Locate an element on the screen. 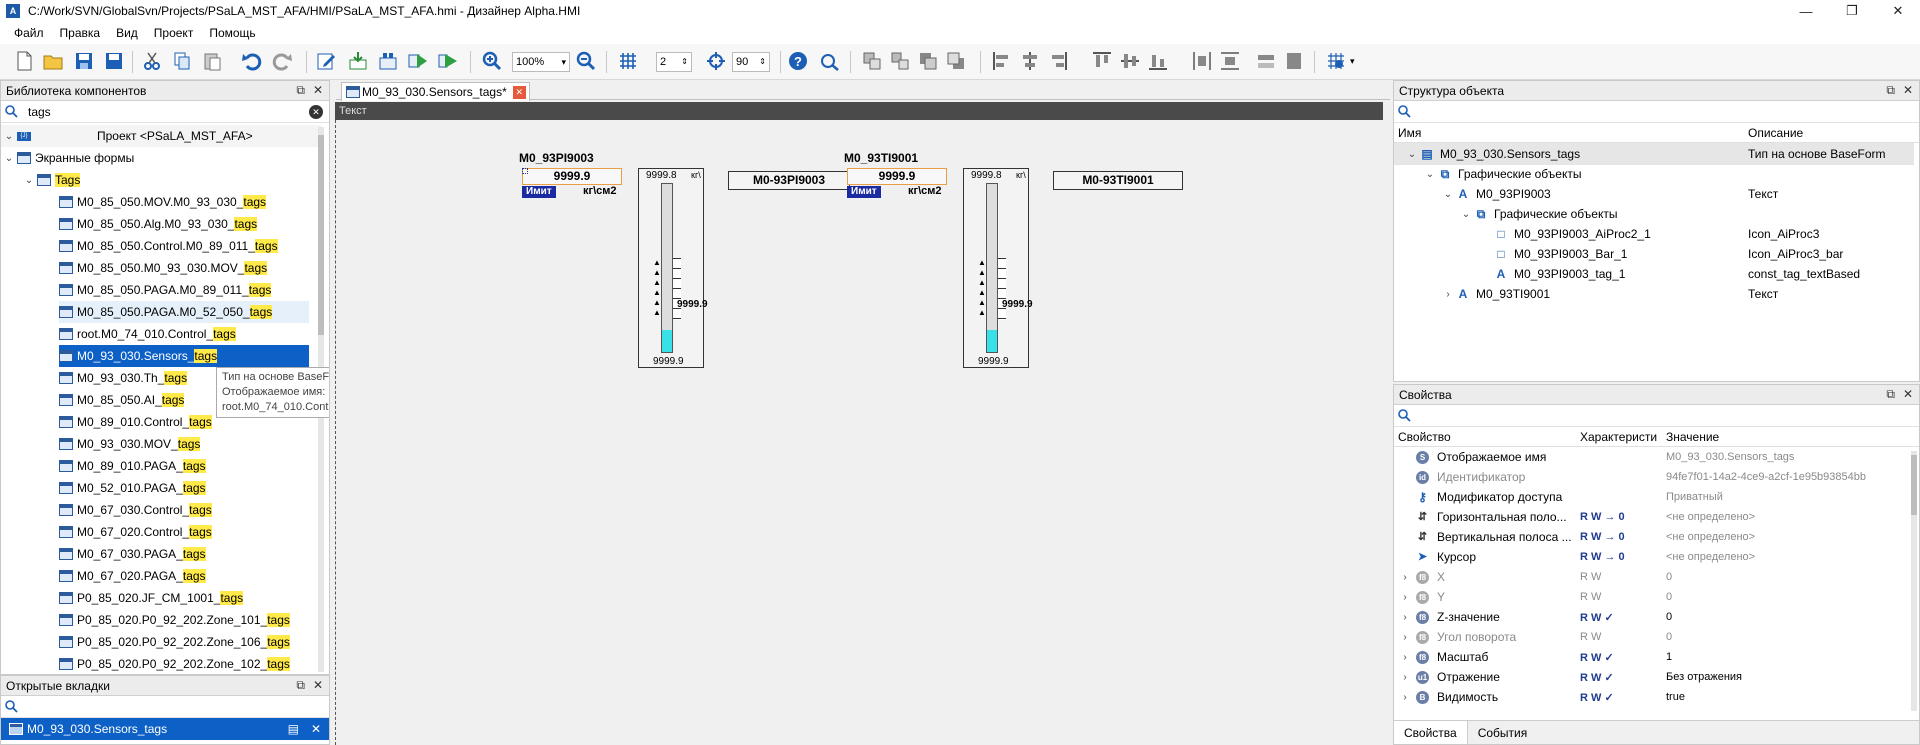 This screenshot has height=745, width=1920. tag-box-2: M0-93TI9001 is located at coordinates (1118, 180).